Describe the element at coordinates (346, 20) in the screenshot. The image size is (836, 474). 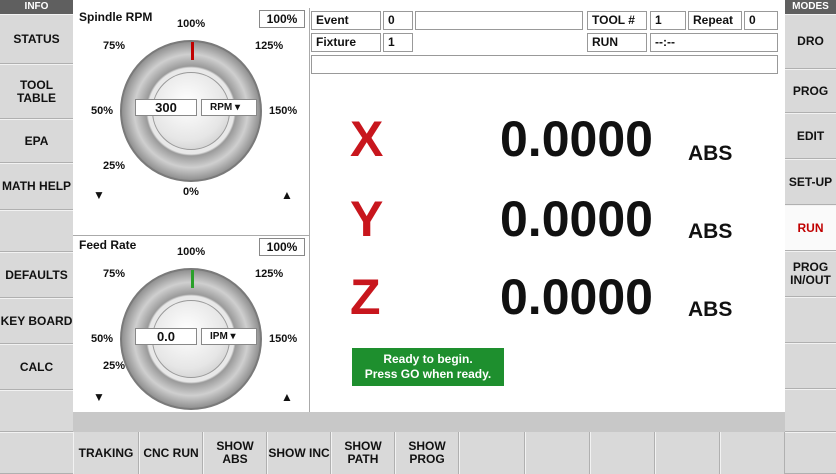
I see `event-label: Event` at that location.